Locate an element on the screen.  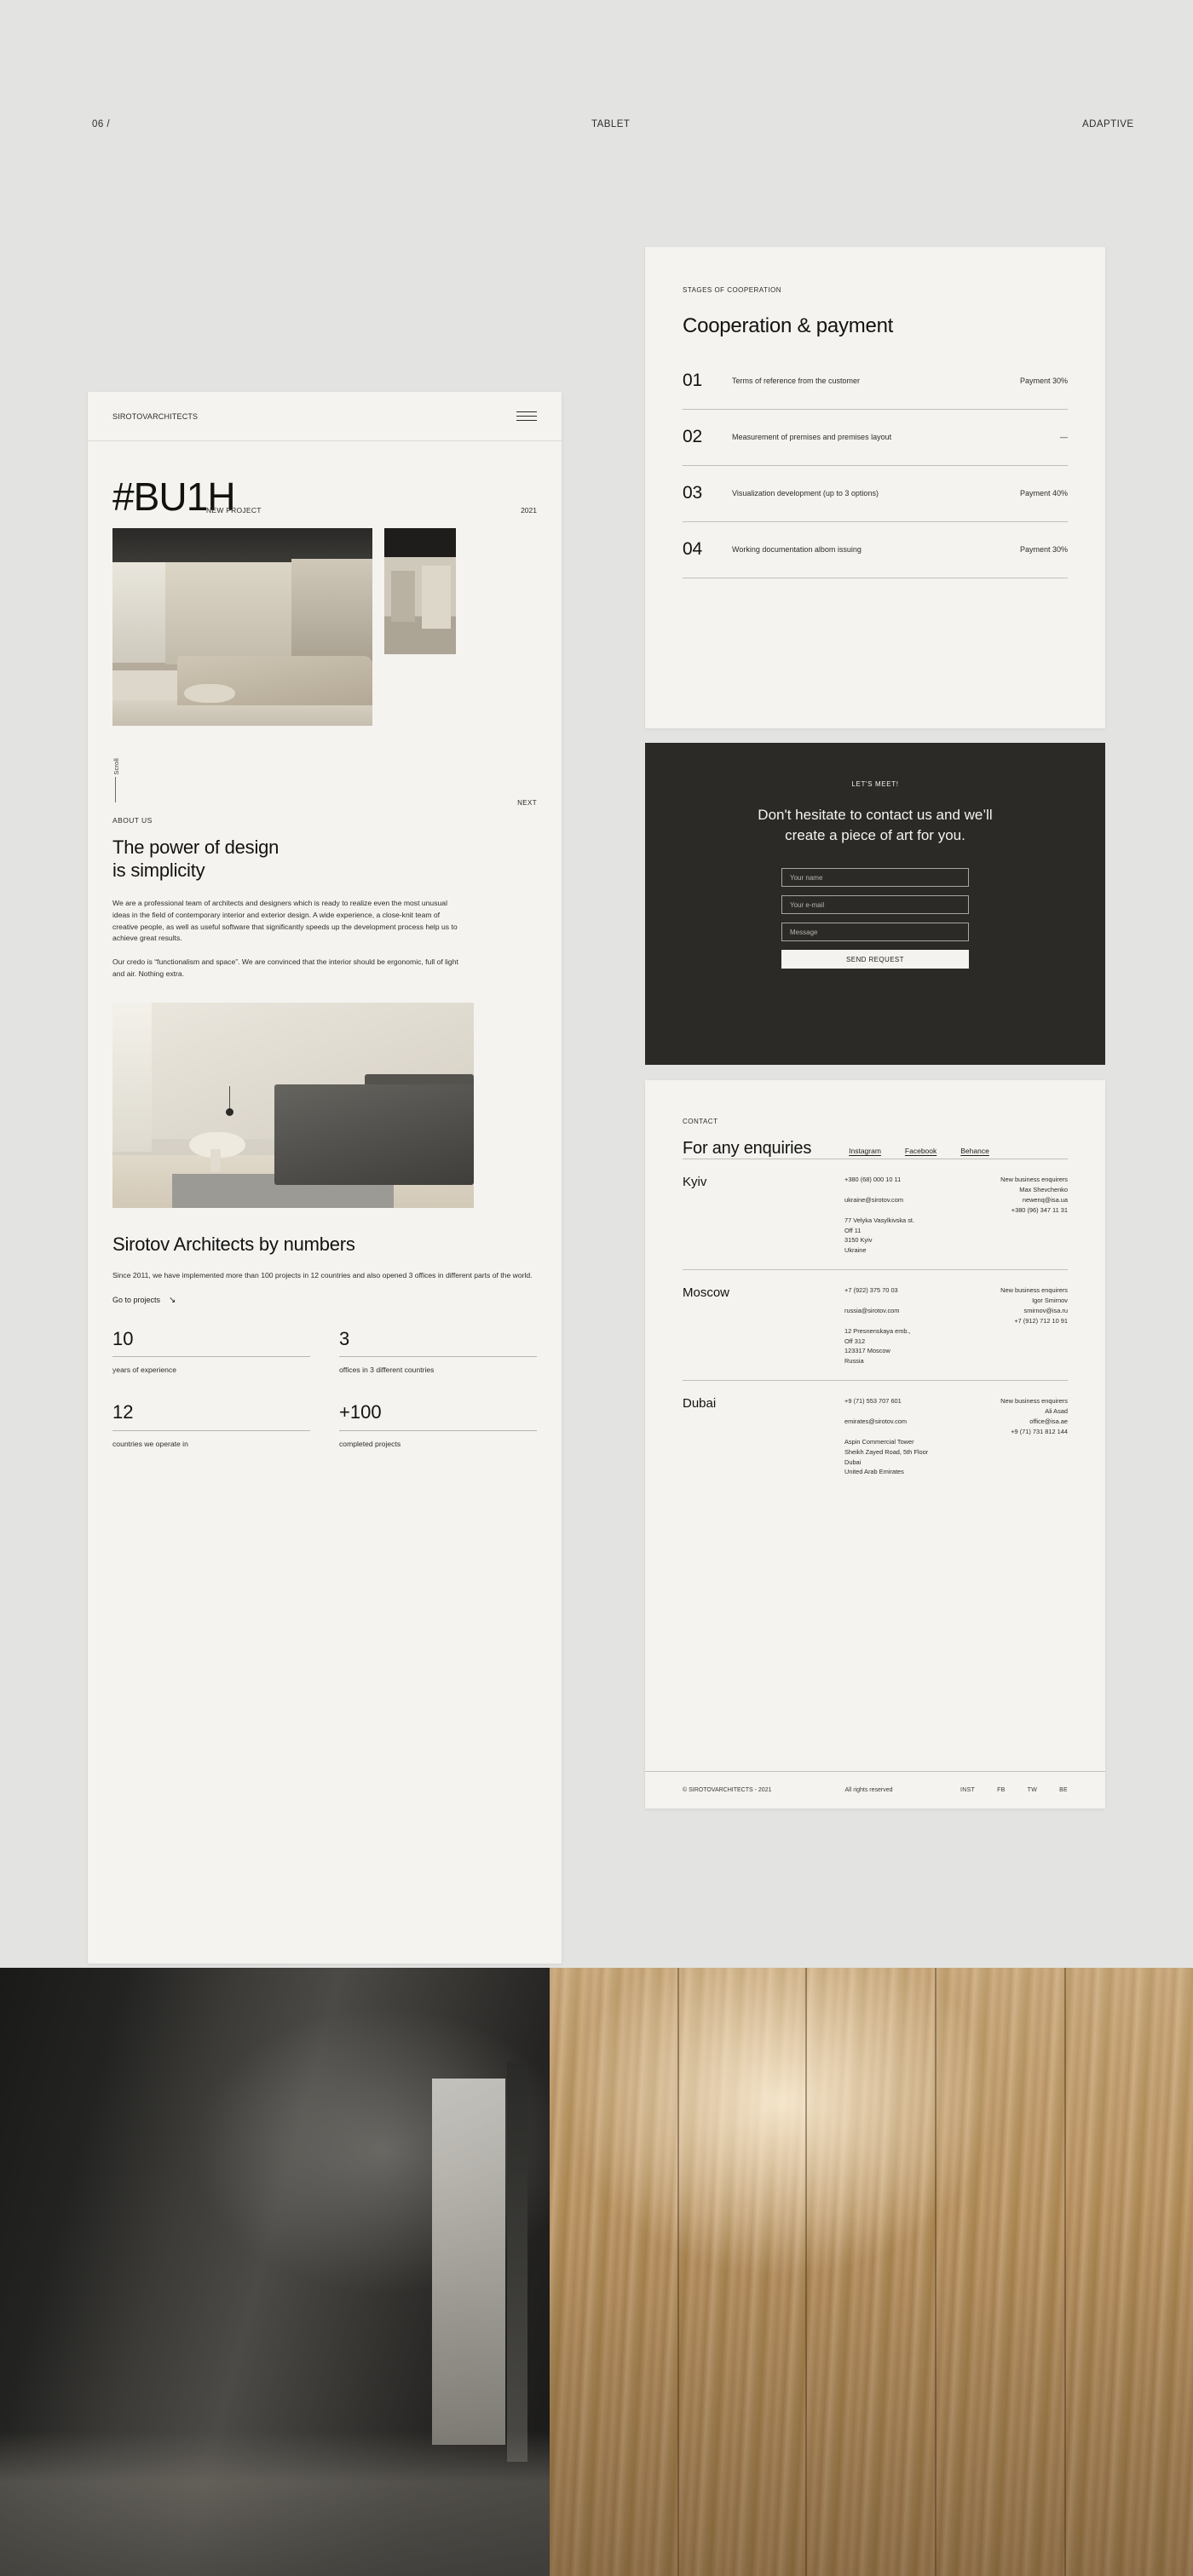
stat-value: 10 is located at coordinates (123, 1339).